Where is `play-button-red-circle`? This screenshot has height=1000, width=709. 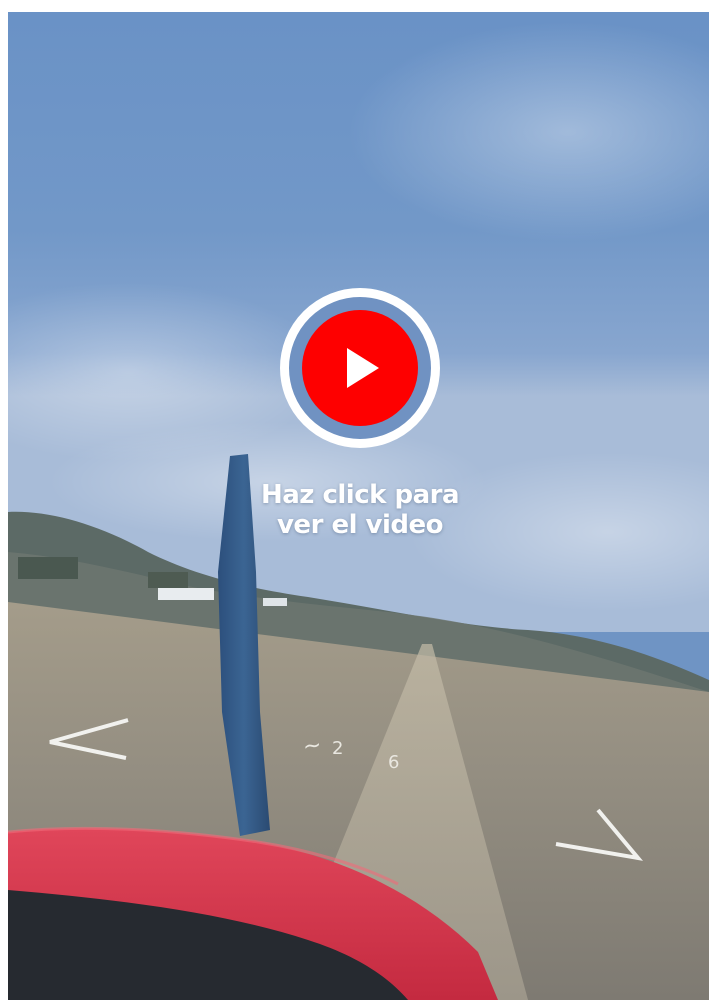 play-button-red-circle is located at coordinates (360, 368).